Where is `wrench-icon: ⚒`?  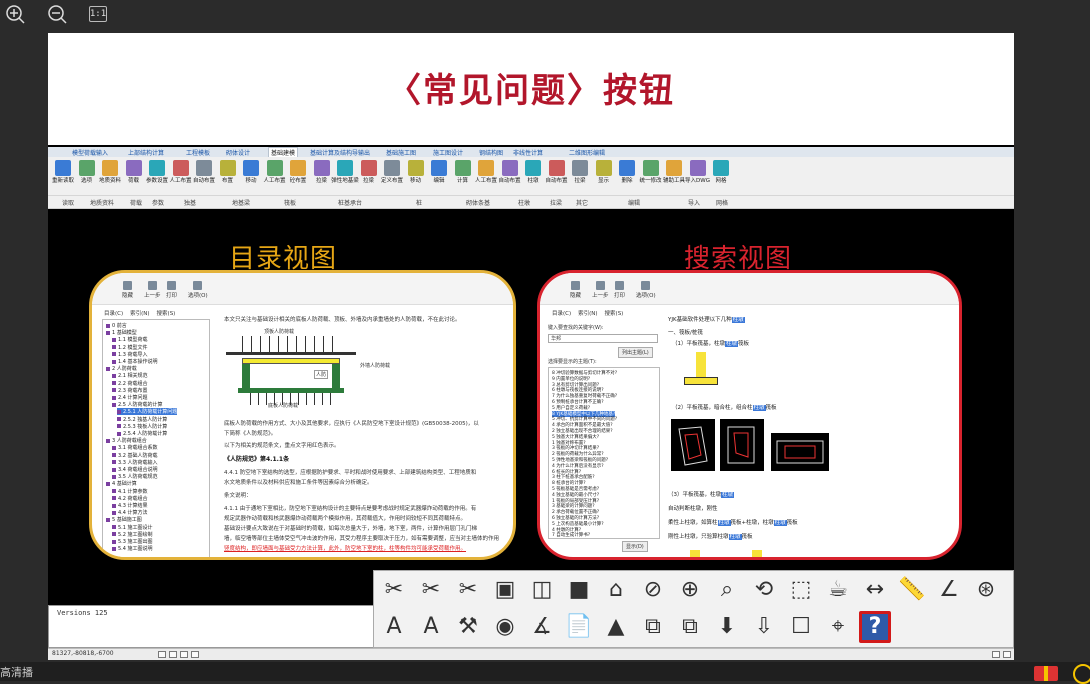 wrench-icon: ⚒ is located at coordinates (468, 627).